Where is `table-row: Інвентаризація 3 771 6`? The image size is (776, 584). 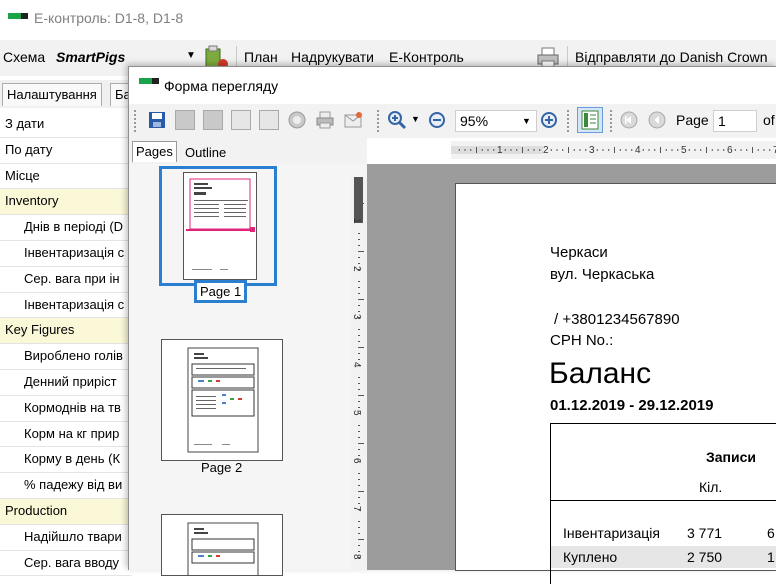
table-row: Інвентаризація 3 771 6 is located at coordinates (663, 533).